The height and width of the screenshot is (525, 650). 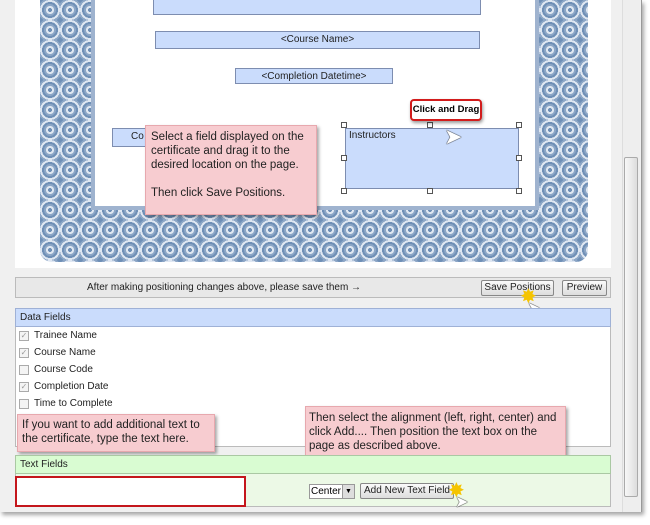 I want to click on alignment-select: Center ▼, so click(x=332, y=491).